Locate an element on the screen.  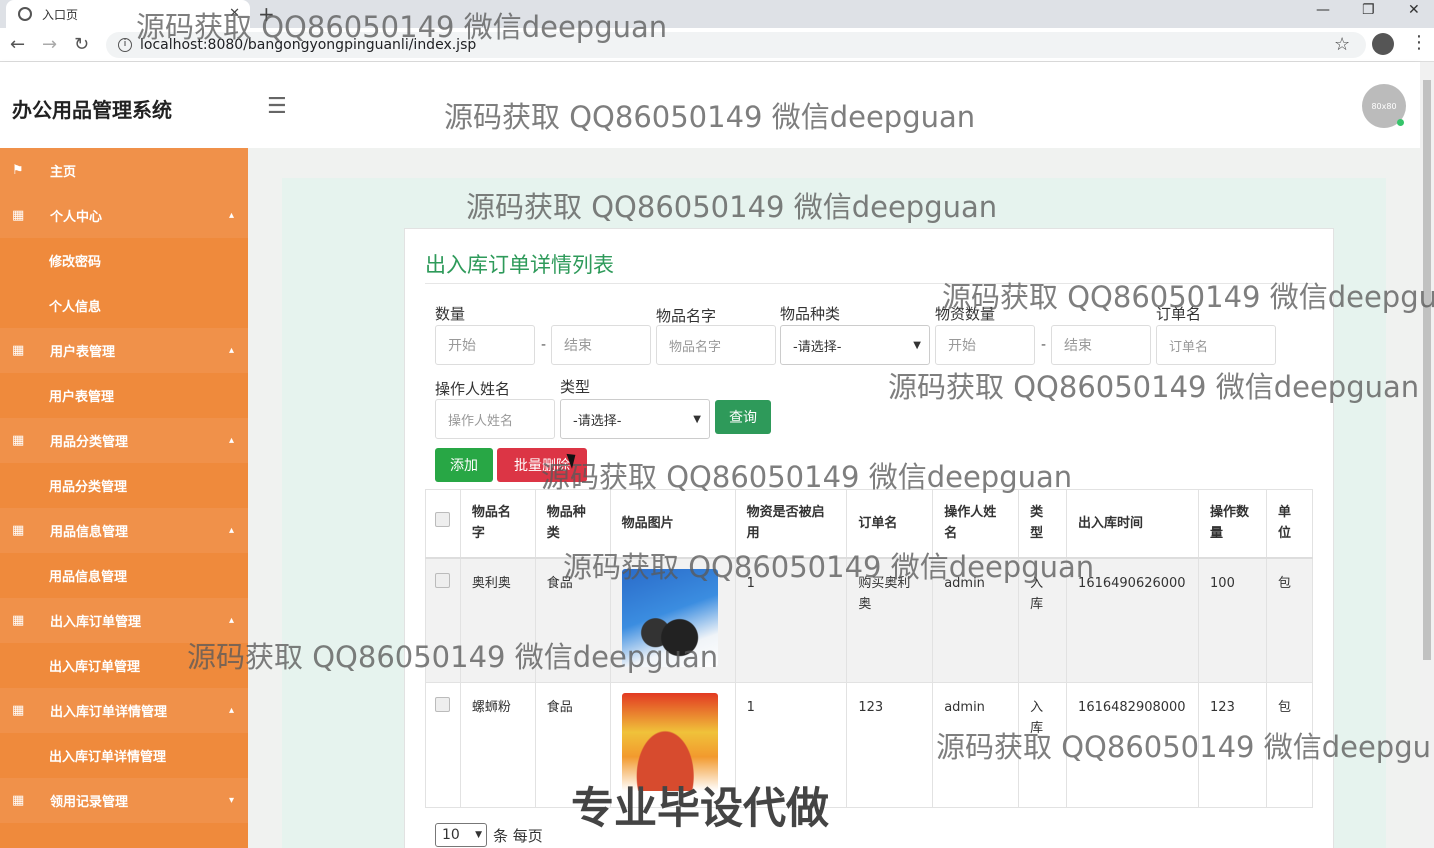
window-close-button: ✕ is located at coordinates (1414, 10).